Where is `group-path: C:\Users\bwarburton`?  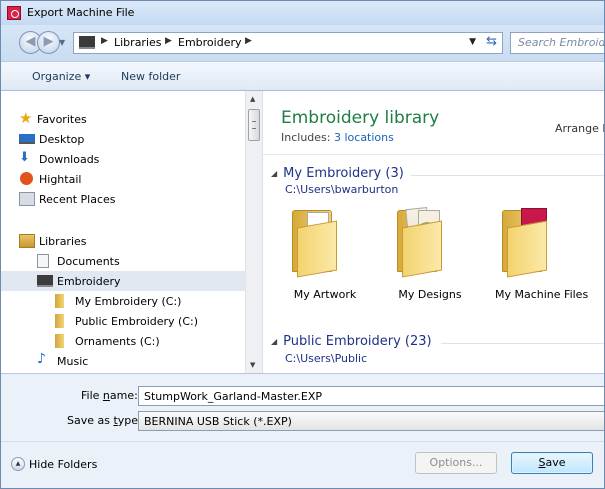
group-path: C:\Users\bwarburton is located at coordinates (342, 189).